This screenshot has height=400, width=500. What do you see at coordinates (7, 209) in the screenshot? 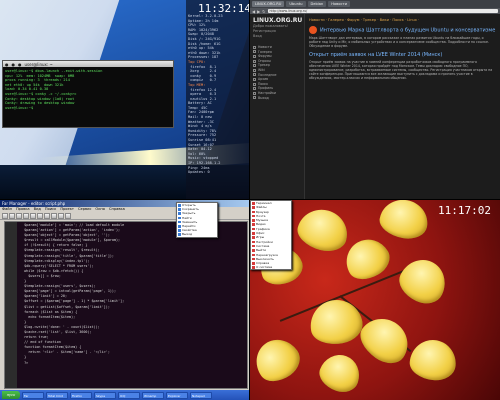
I see `editor-menu-item: Файл` at bounding box center [7, 209].